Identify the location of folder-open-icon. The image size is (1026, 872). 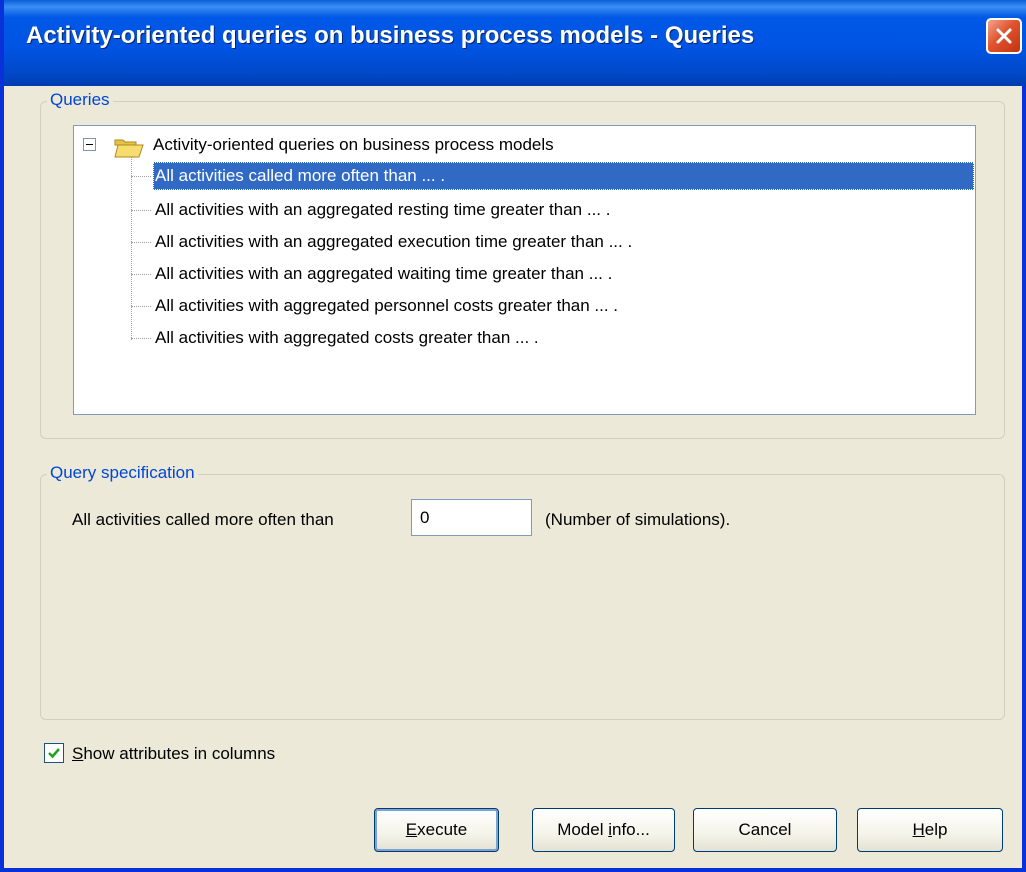
(129, 148).